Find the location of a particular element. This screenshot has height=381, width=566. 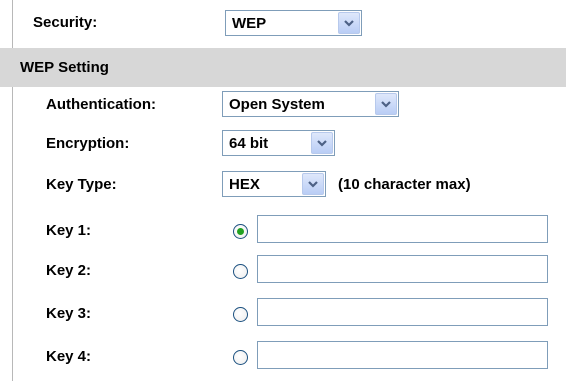

key-2-radio is located at coordinates (240, 271).